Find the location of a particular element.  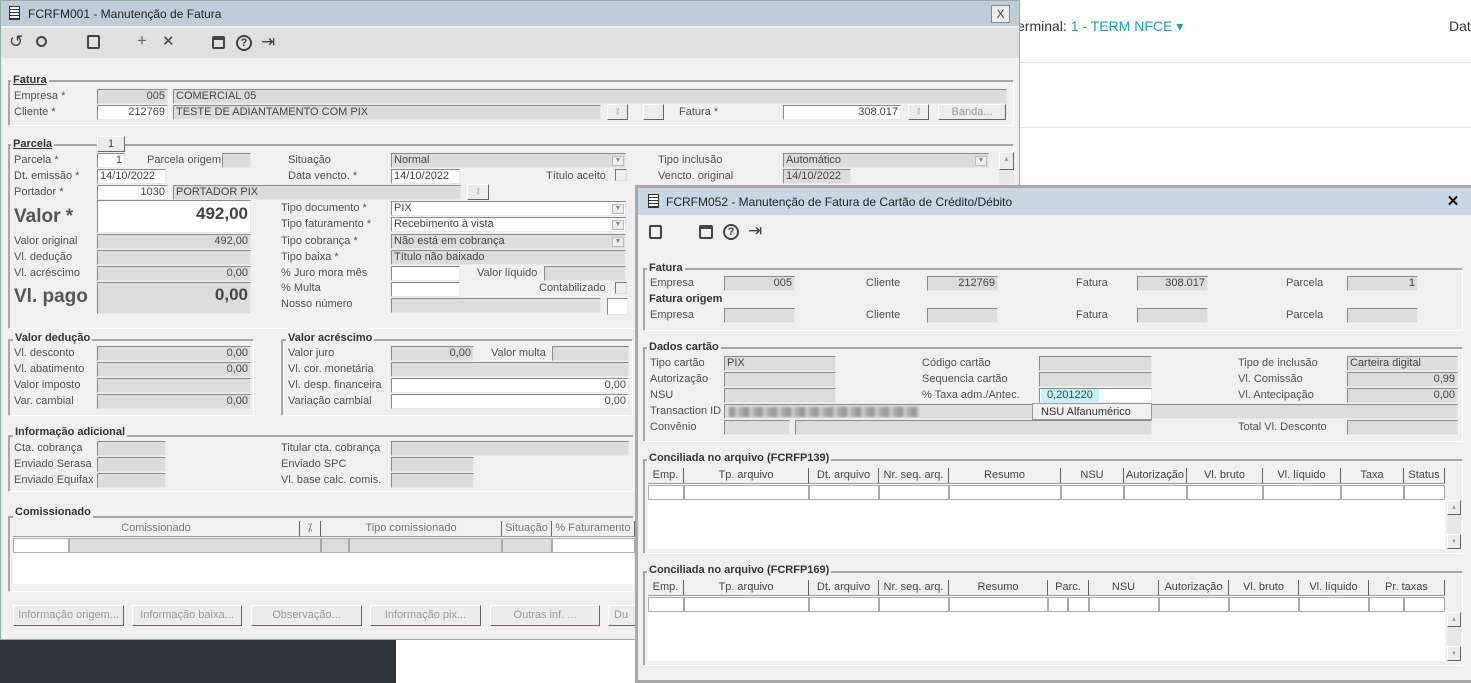

contabilizado-checkbox is located at coordinates (621, 288).